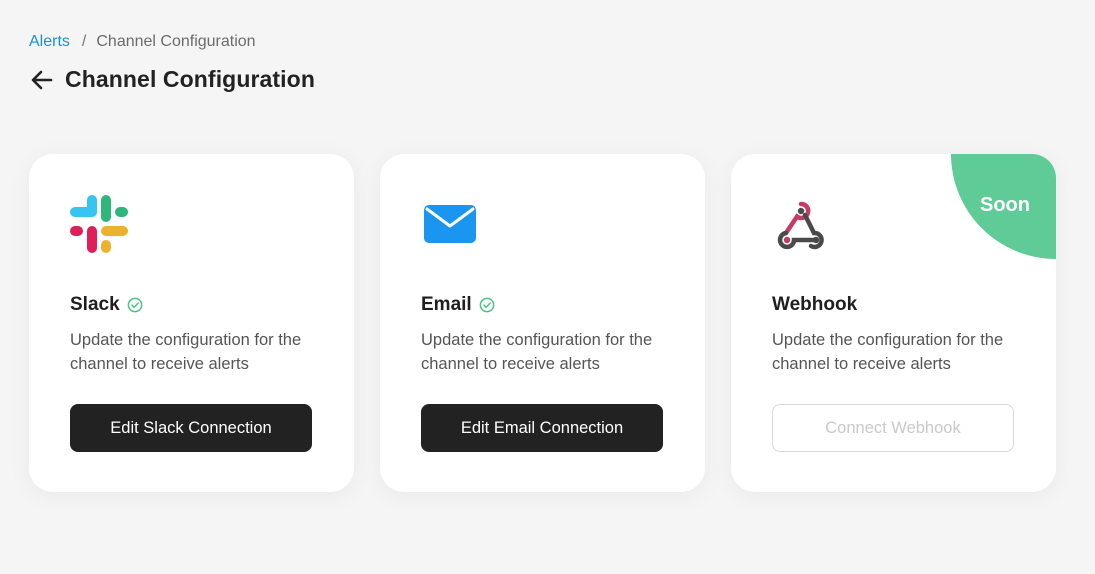 The height and width of the screenshot is (574, 1095). I want to click on edit-slack-connection-button: Edit Slack Connection, so click(191, 428).